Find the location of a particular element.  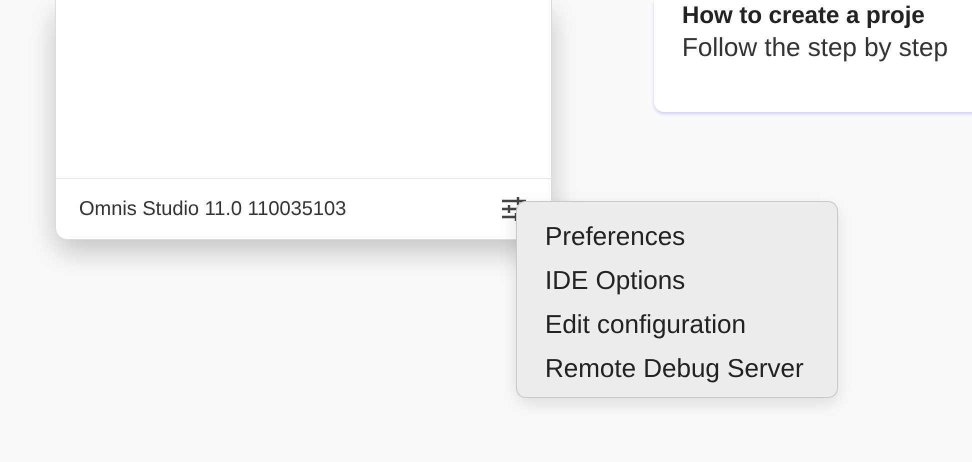

version-label: Omnis Studio 11.0 110035103 is located at coordinates (212, 209).